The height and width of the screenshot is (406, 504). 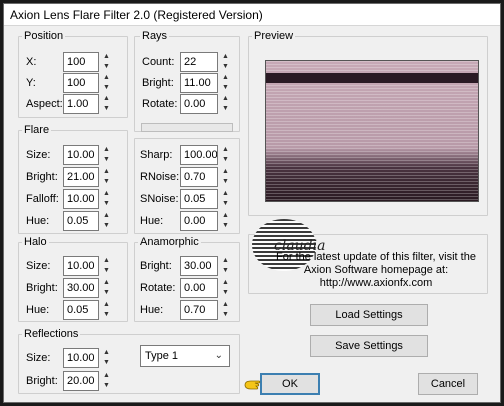 I want to click on reflections-bright-stepper: ▲ ▼, so click(x=106, y=381).